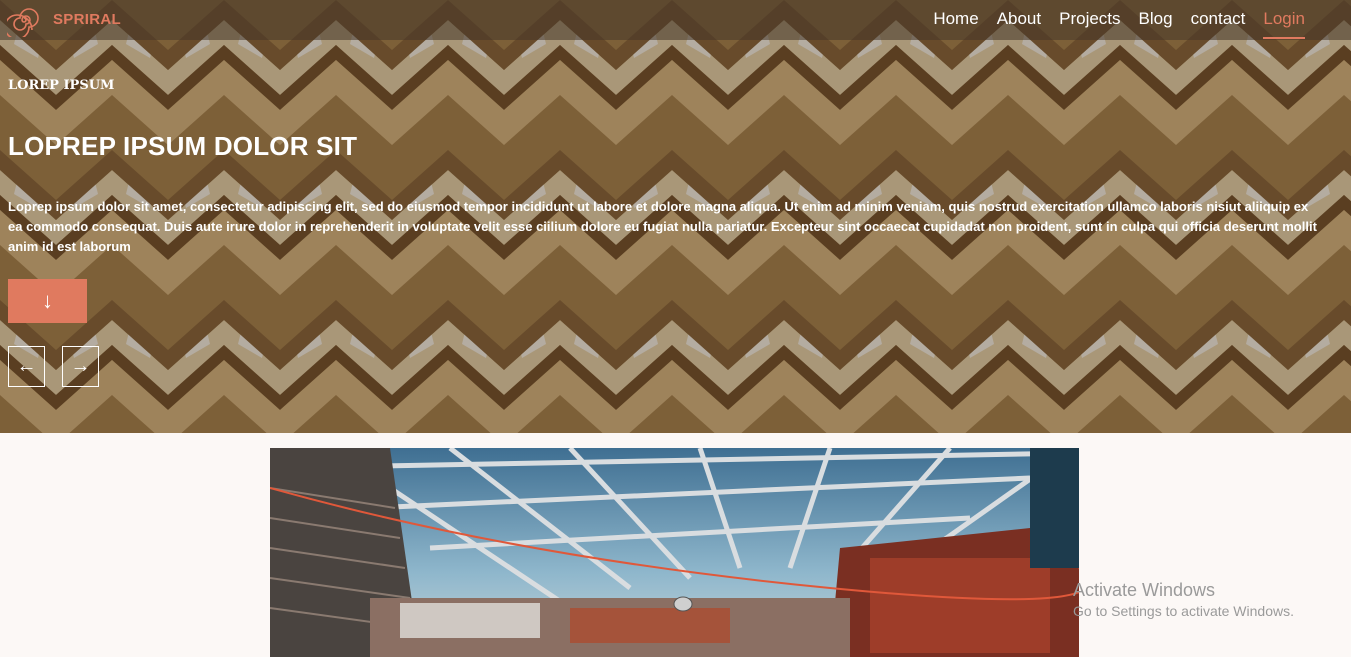 This screenshot has height=657, width=1351. What do you see at coordinates (61, 85) in the screenshot?
I see `hero-eyebrow: LOREP IPSUM` at bounding box center [61, 85].